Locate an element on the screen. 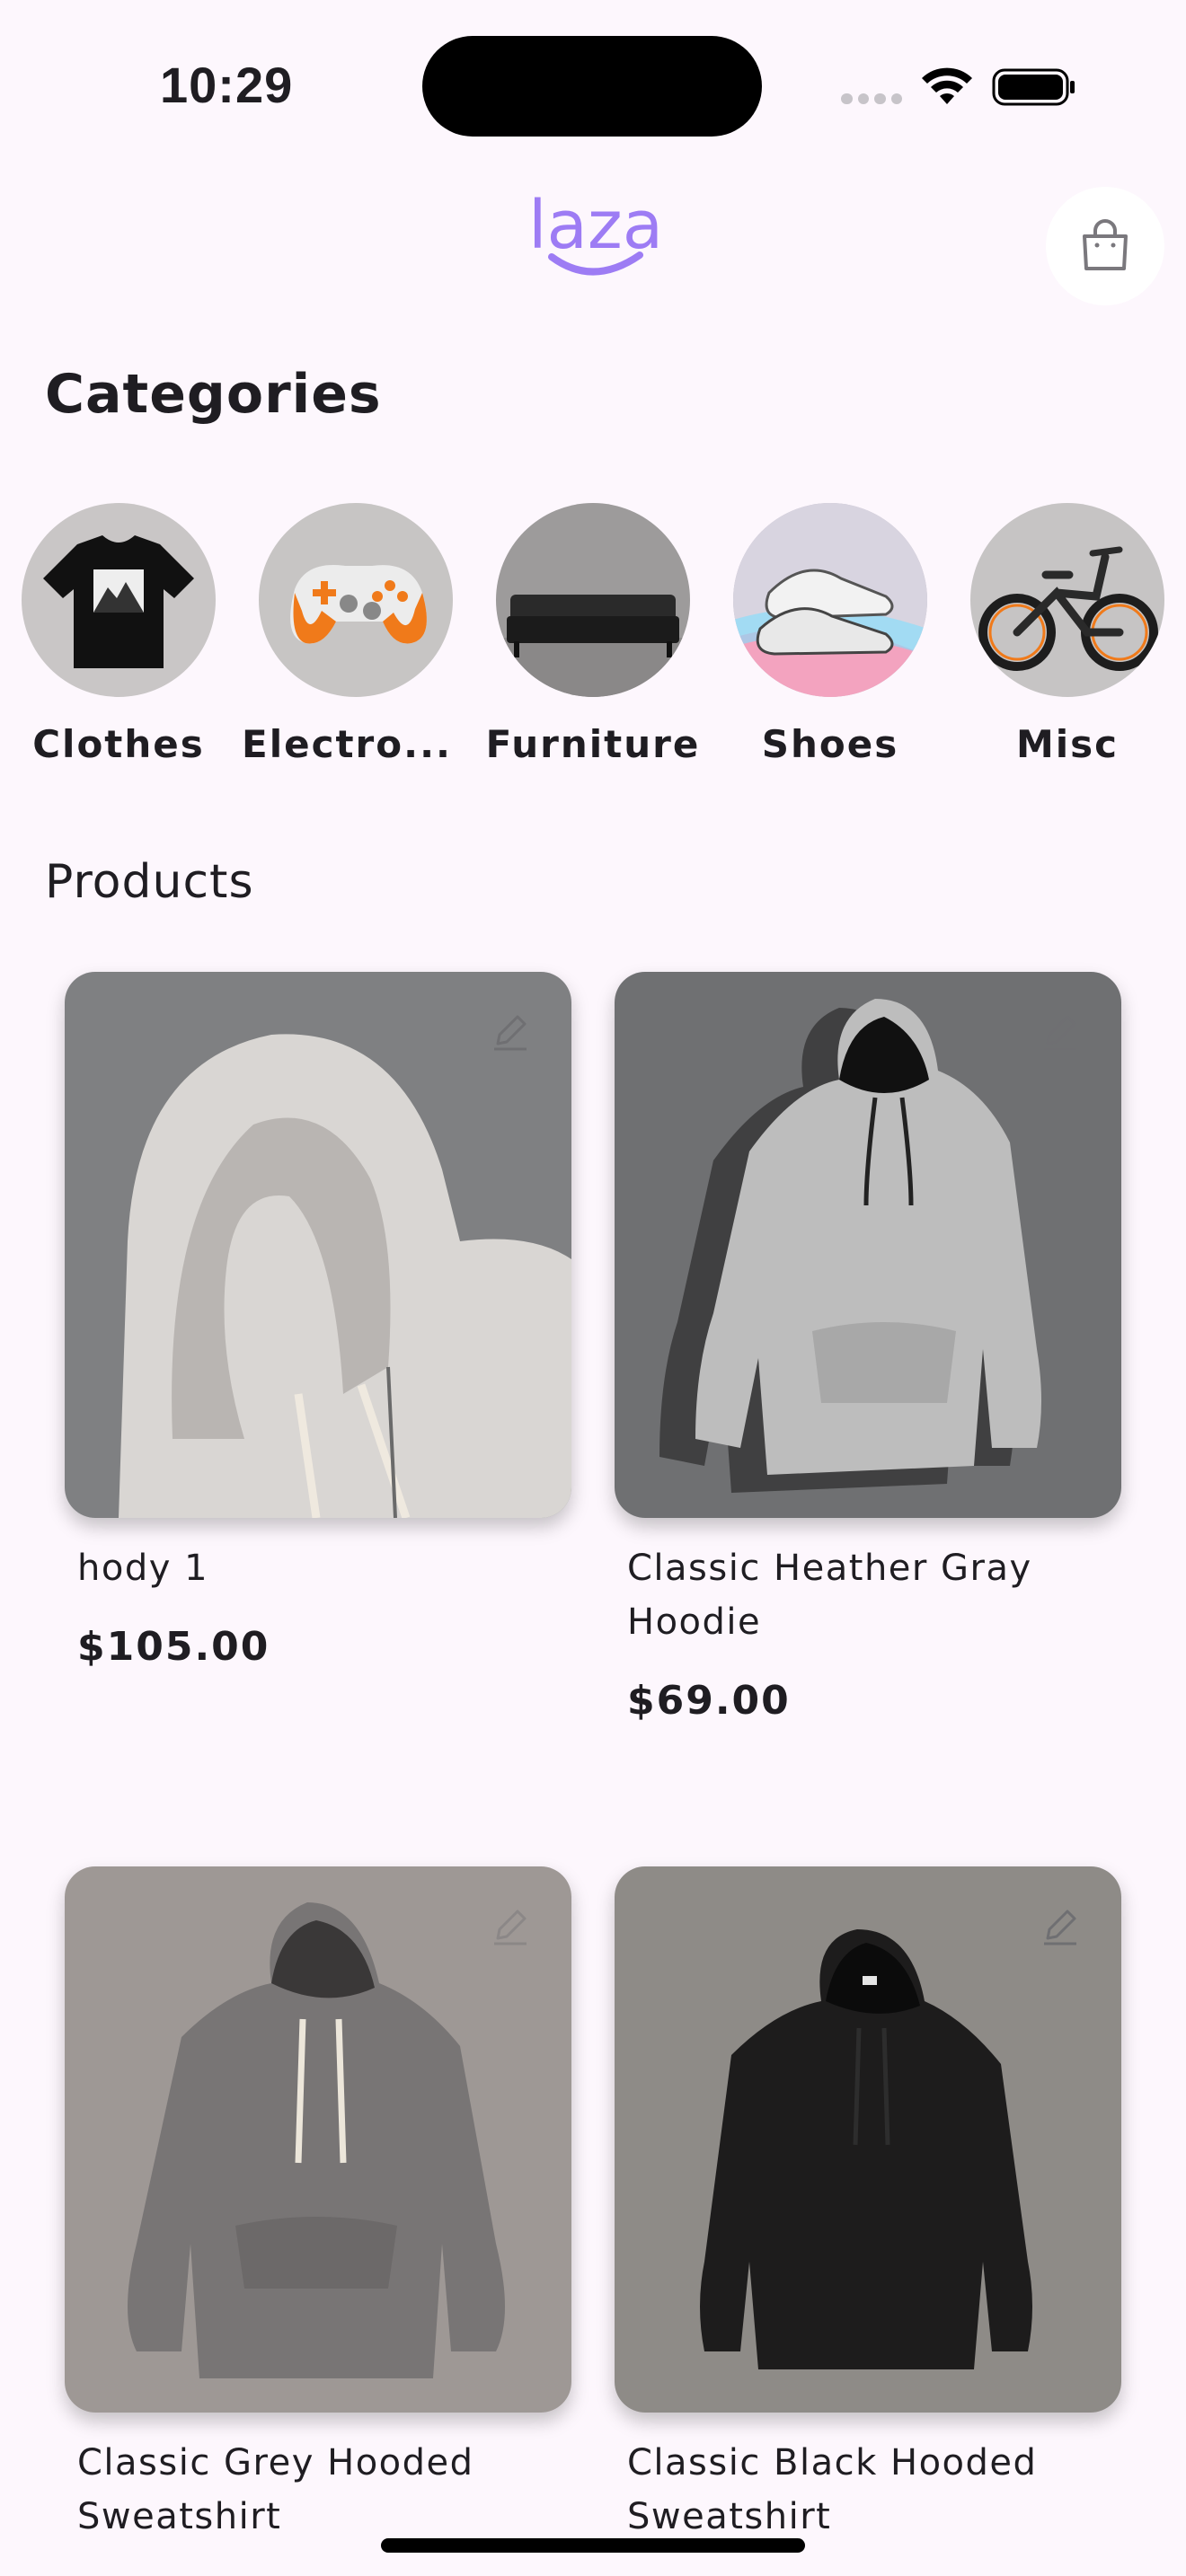 This screenshot has width=1186, height=2576. shopping-bag-icon is located at coordinates (1105, 244).